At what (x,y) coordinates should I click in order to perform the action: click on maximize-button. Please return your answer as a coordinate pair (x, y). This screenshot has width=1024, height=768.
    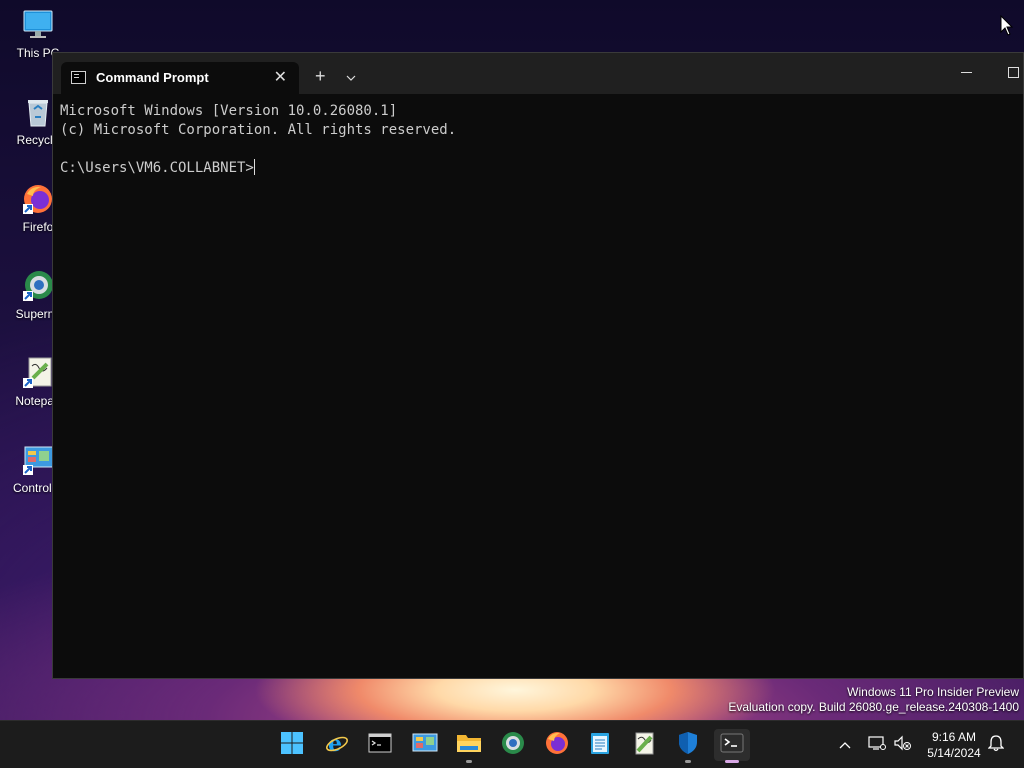
    Looking at the image, I should click on (1013, 72).